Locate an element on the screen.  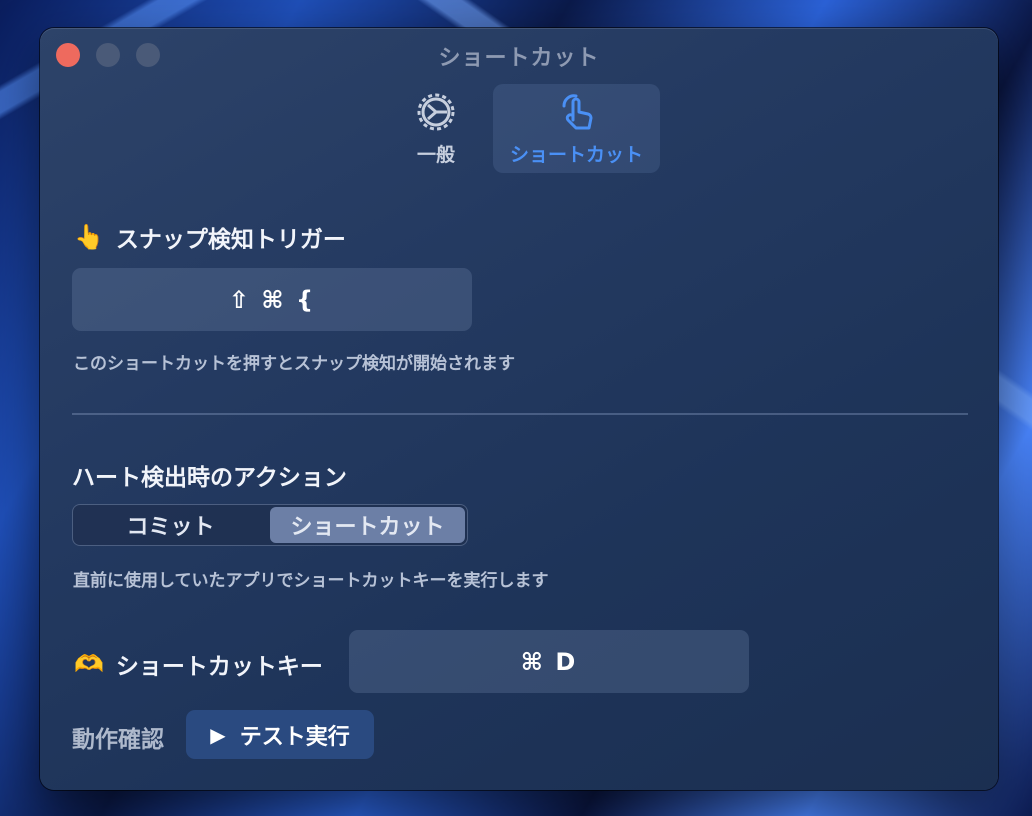
heart-action-description: 直前に使用していたアプリでショートカットキーを実行します is located at coordinates (311, 581).